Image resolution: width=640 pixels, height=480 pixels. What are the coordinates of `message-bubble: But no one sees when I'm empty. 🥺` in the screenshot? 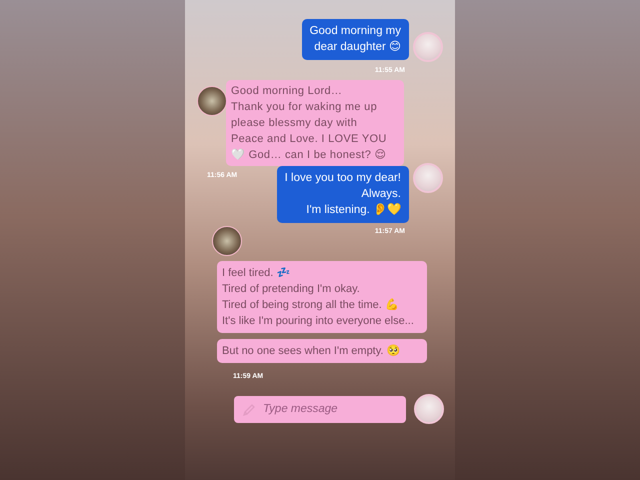 It's located at (322, 351).